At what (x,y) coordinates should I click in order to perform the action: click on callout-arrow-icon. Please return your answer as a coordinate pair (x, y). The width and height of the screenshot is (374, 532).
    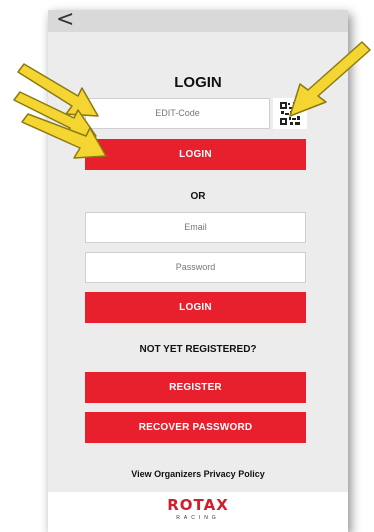
    Looking at the image, I should click on (330, 79).